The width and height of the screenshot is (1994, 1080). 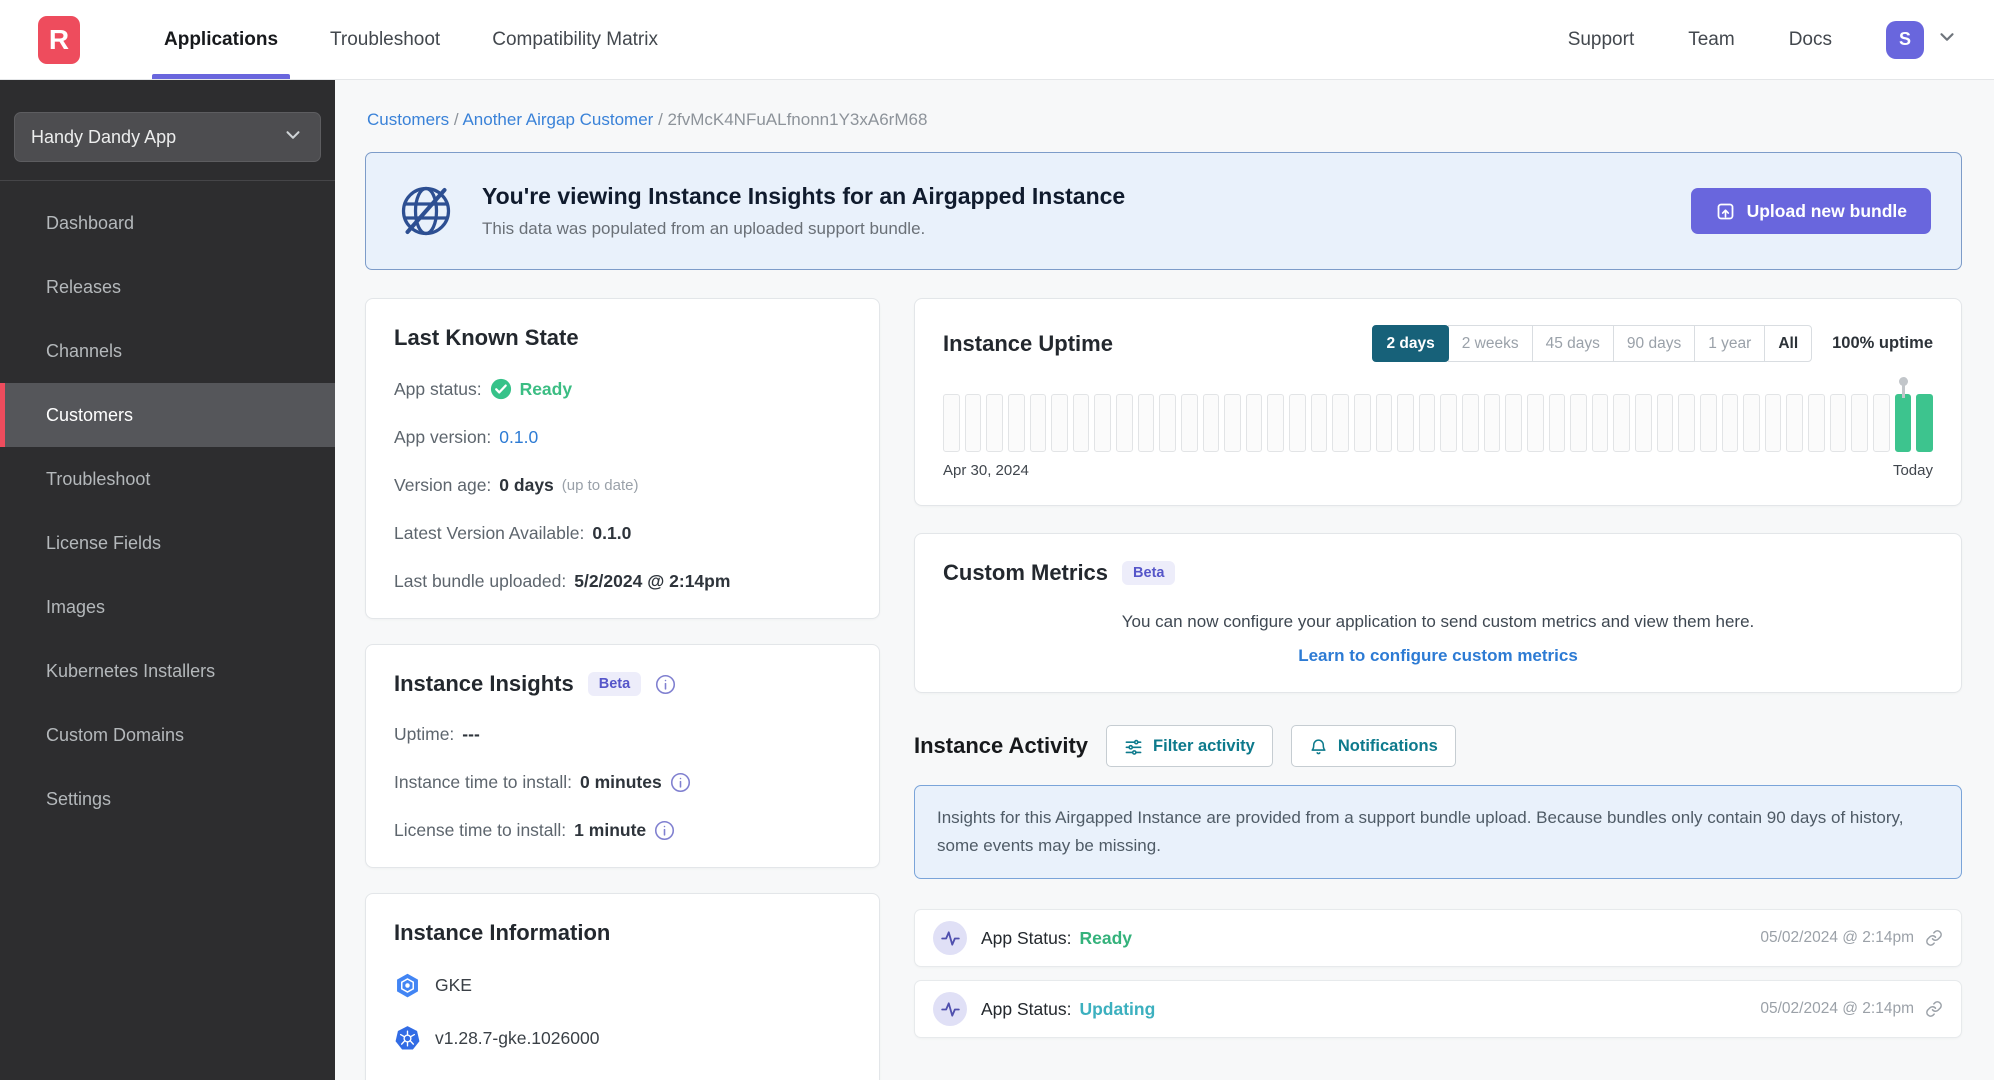 What do you see at coordinates (407, 1038) in the screenshot?
I see `kubernetes-icon` at bounding box center [407, 1038].